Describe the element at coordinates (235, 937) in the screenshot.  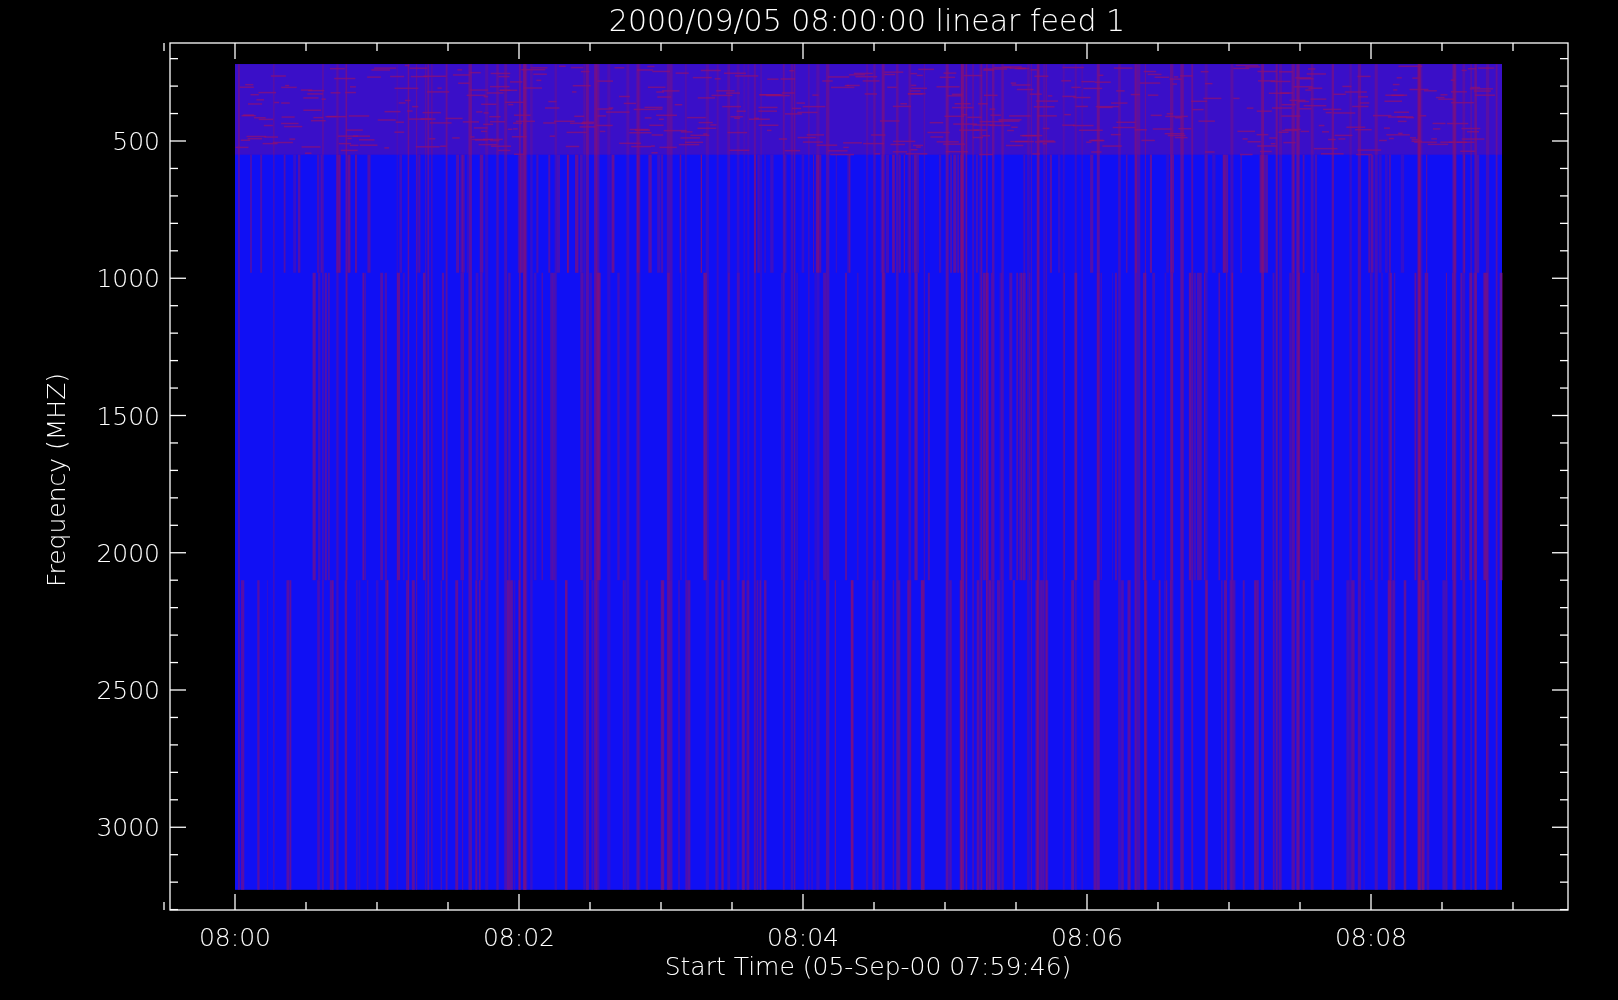
I see `x-tick-label: 08:00` at that location.